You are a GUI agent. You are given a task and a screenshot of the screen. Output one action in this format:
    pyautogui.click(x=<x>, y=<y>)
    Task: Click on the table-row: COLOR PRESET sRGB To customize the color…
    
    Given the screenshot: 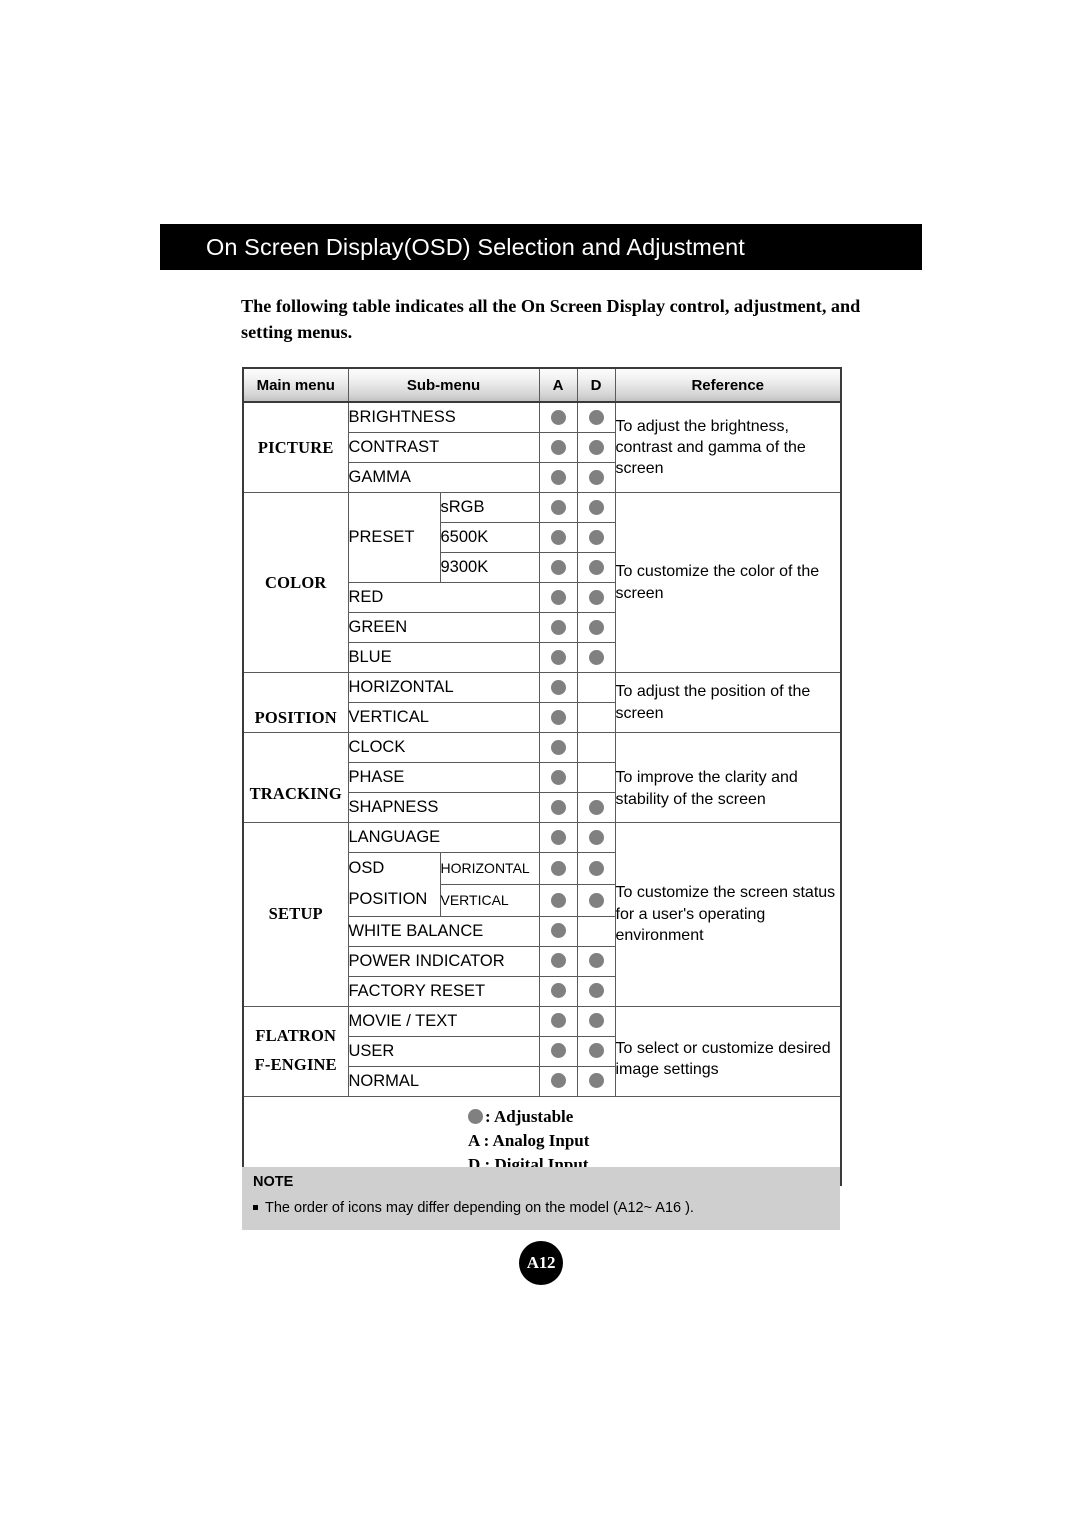 What is the action you would take?
    pyautogui.click(x=542, y=582)
    